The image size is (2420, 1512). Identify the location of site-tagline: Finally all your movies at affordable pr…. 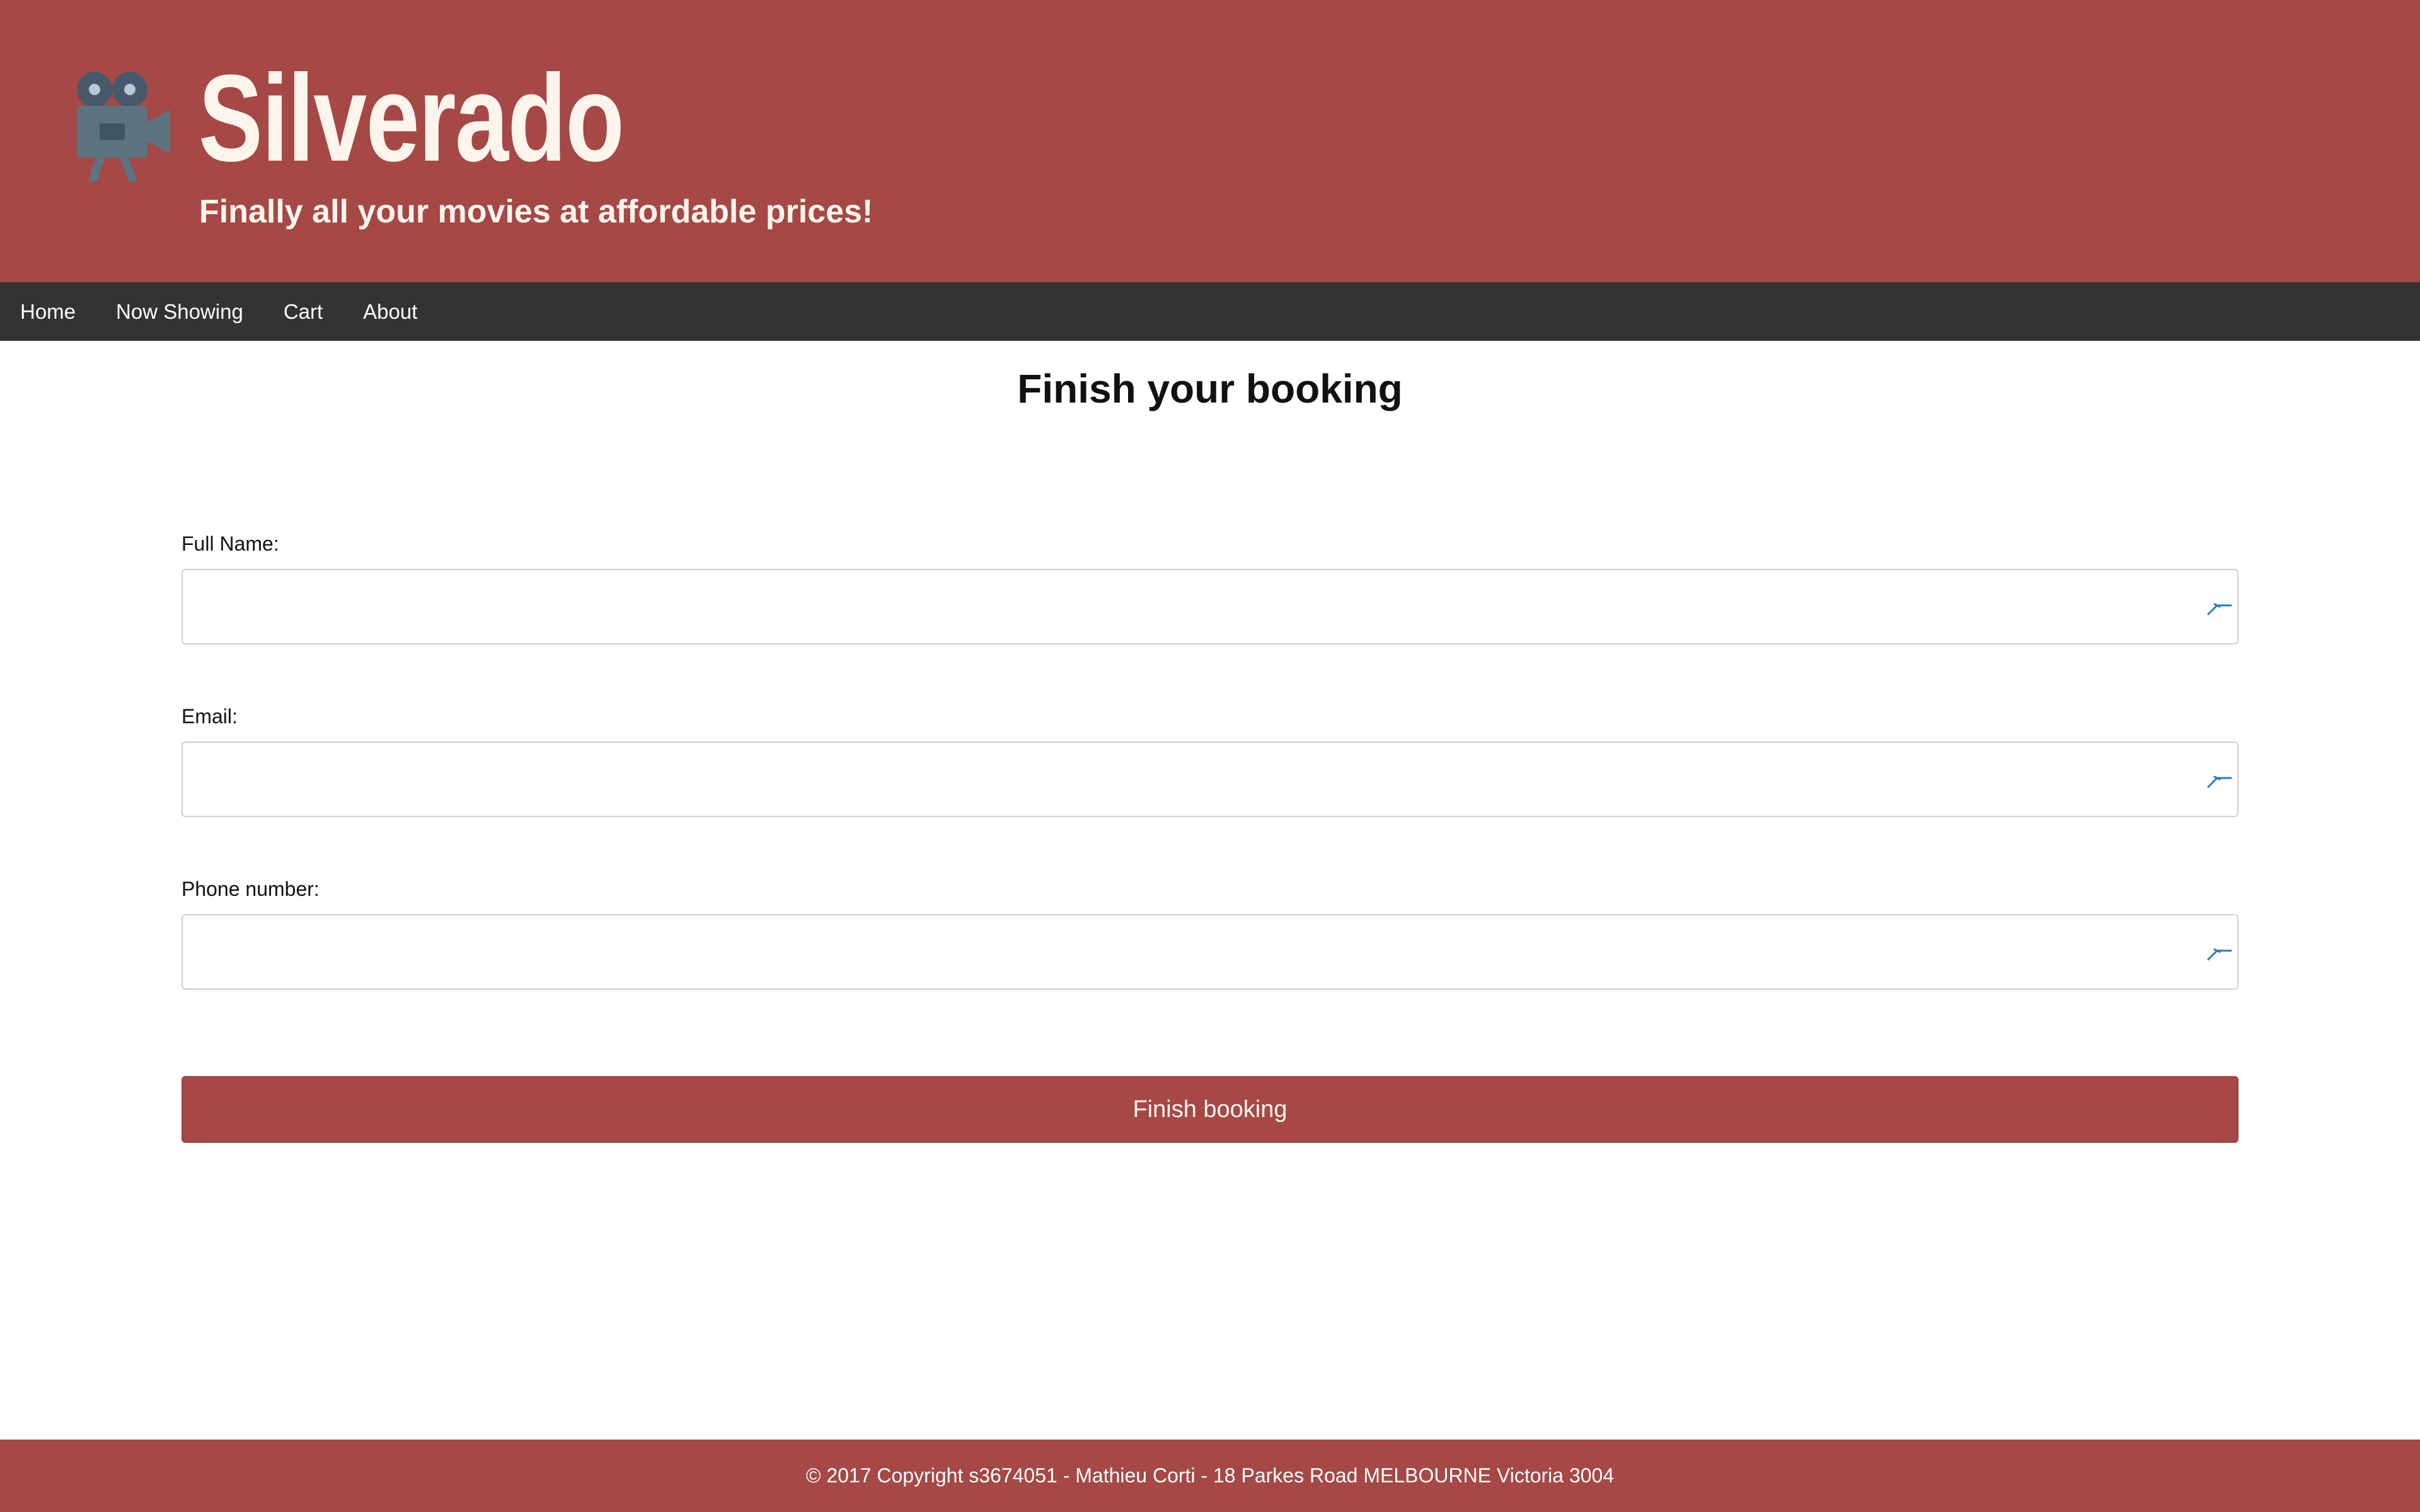
(536, 211).